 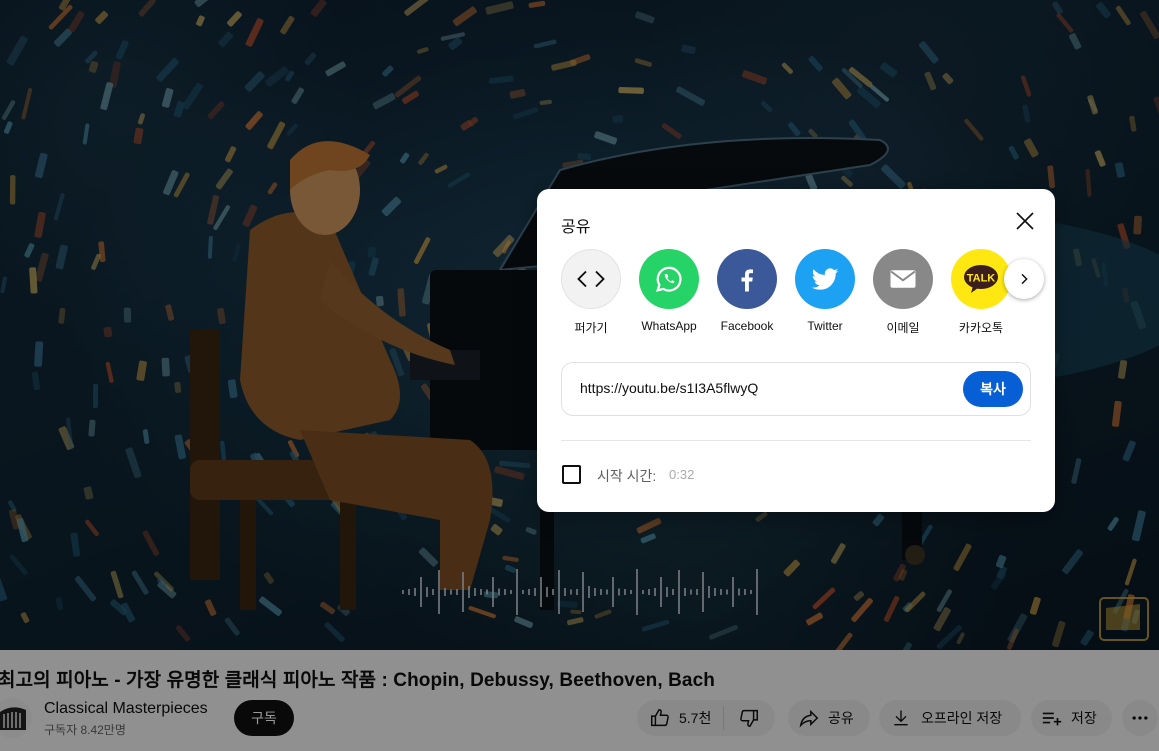 I want to click on offline-label: 오프라인 저장, so click(x=962, y=718).